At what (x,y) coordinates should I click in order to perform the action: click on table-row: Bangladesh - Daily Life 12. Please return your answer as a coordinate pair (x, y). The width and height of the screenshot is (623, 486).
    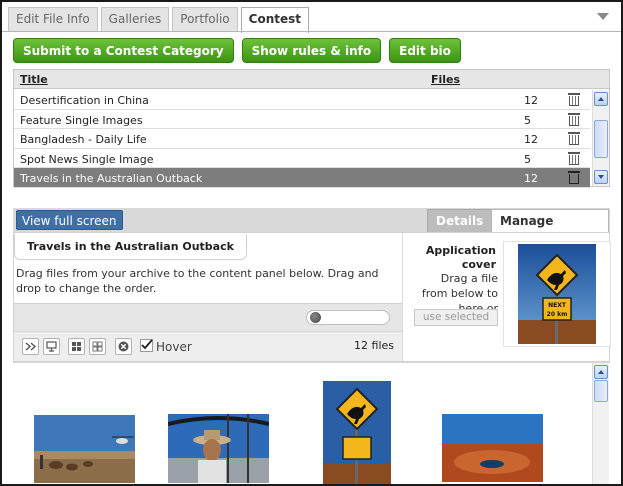
    Looking at the image, I should click on (302, 139).